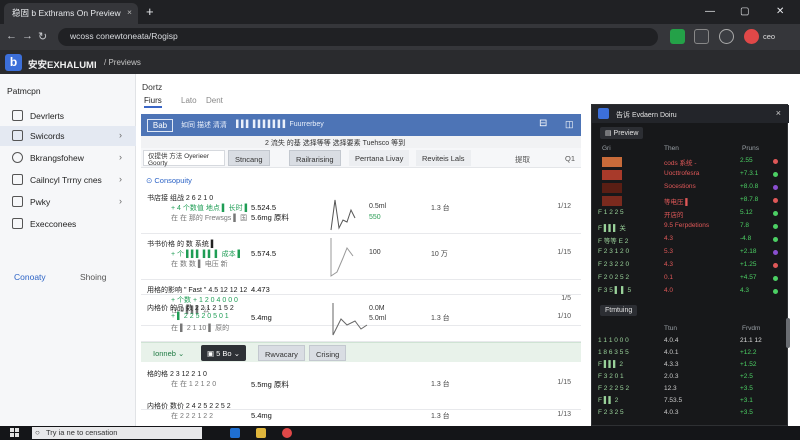 Image resolution: width=800 pixels, height=440 pixels. I want to click on row-fraction: 1/15, so click(564, 252).